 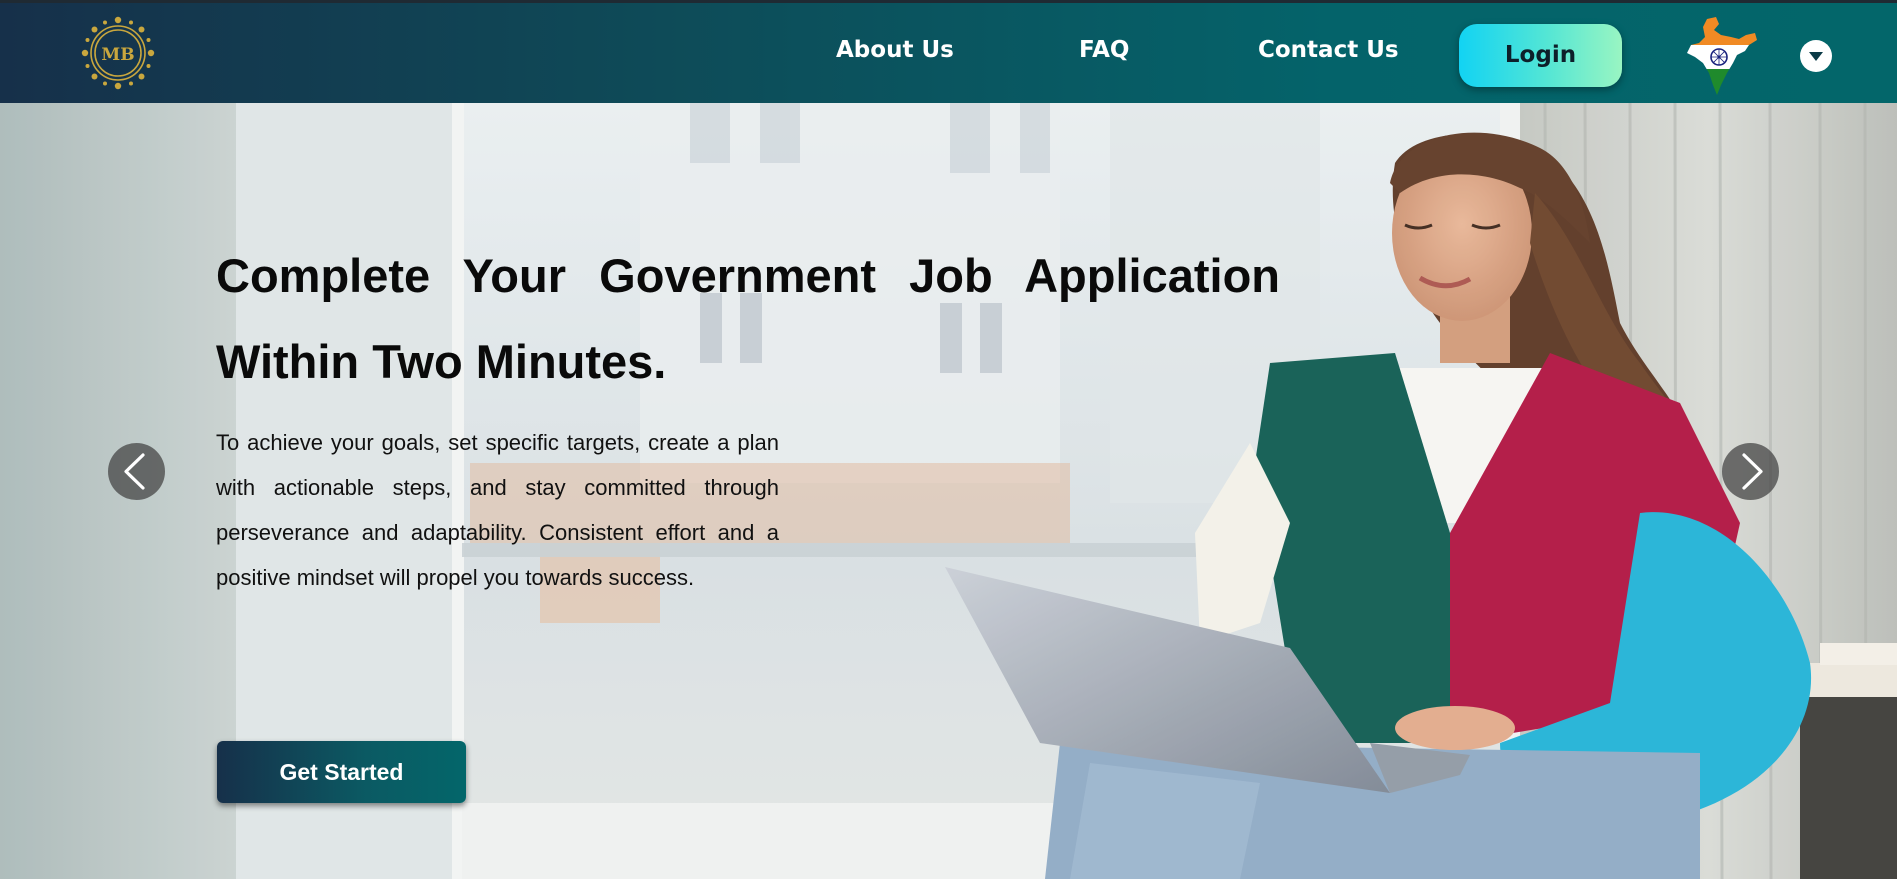 I want to click on india-flag-map-icon, so click(x=1722, y=56).